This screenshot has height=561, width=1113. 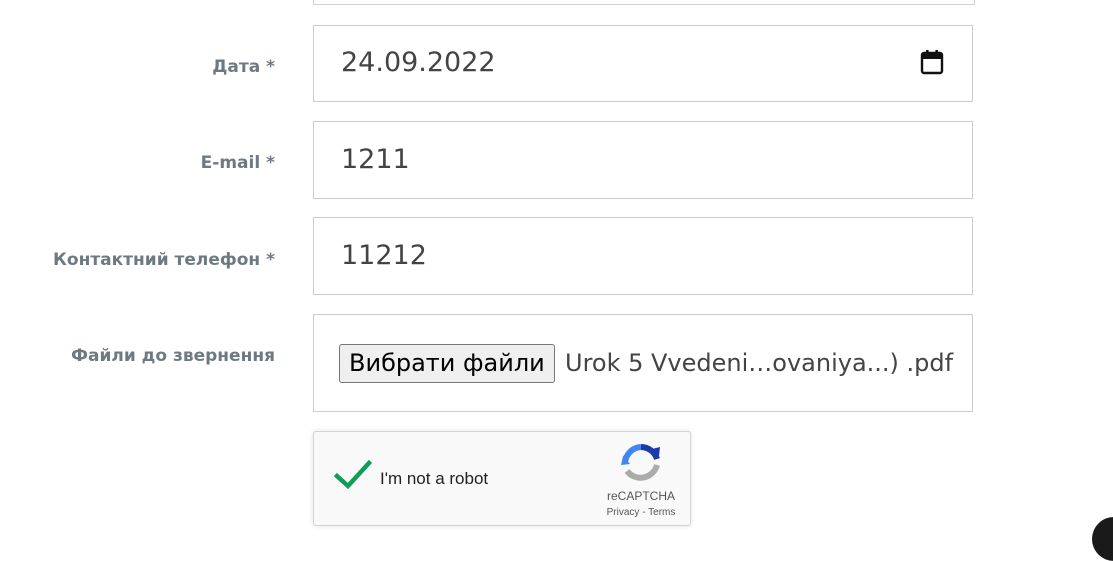 I want to click on recaptcha-brand: reCAPTCHA, so click(x=640, y=496).